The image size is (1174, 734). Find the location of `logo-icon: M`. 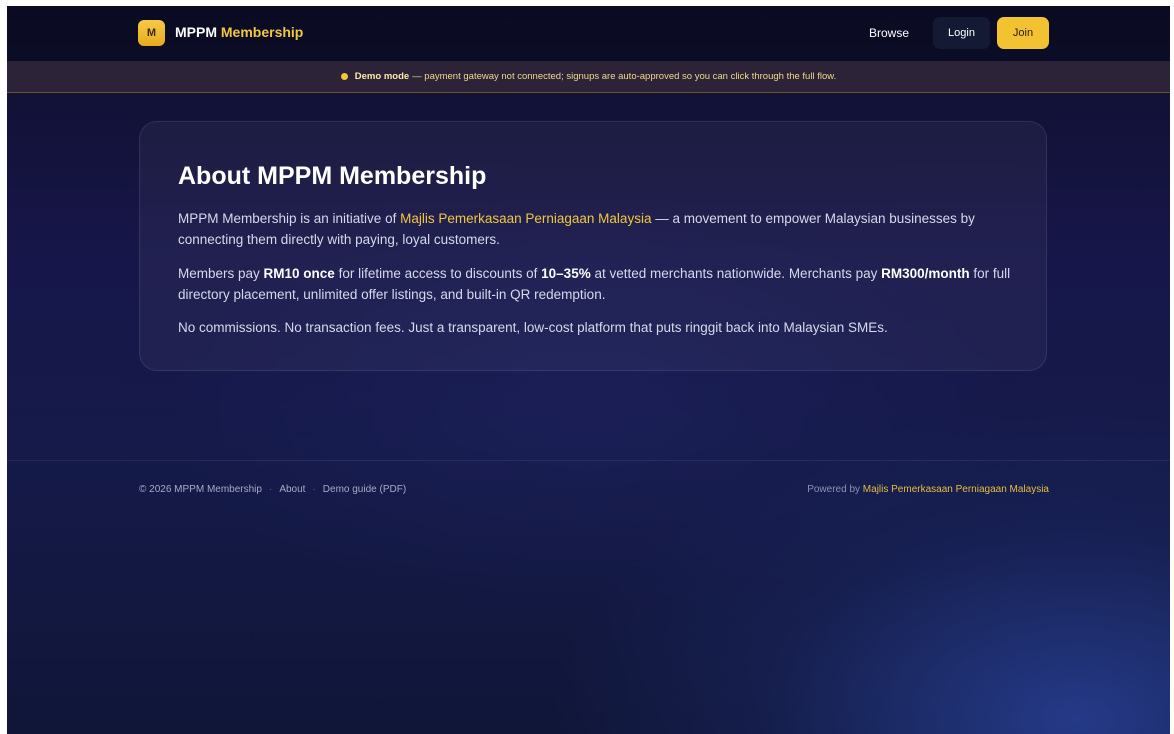

logo-icon: M is located at coordinates (151, 33).